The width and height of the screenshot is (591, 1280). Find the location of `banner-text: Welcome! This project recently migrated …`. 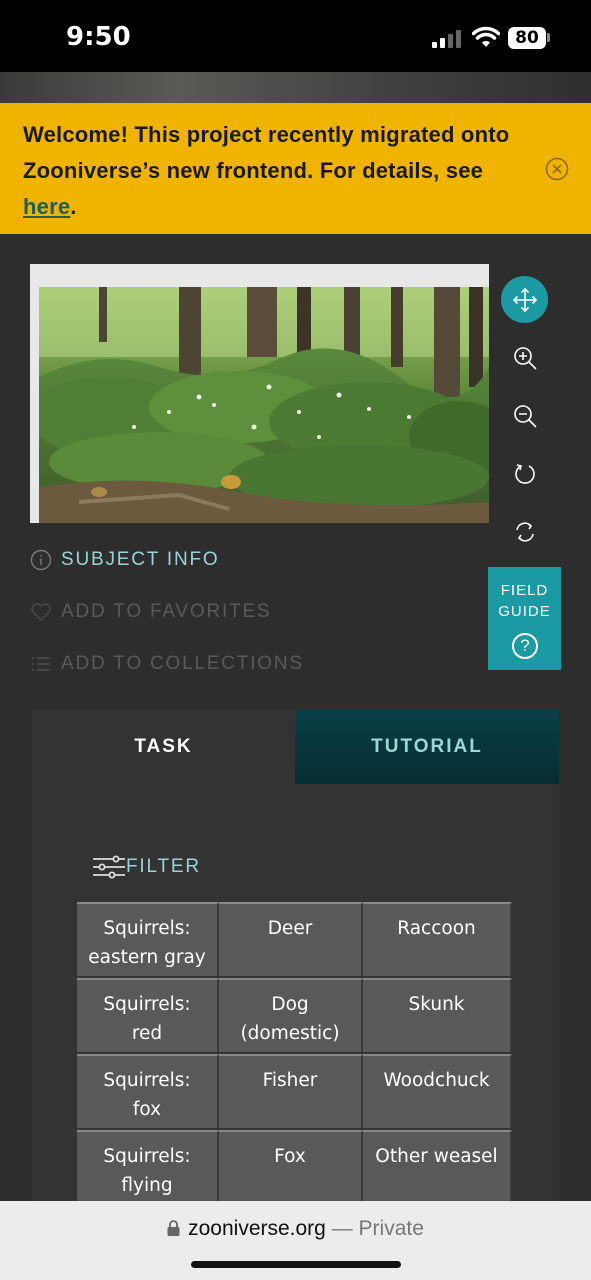

banner-text: Welcome! This project recently migrated … is located at coordinates (266, 152).